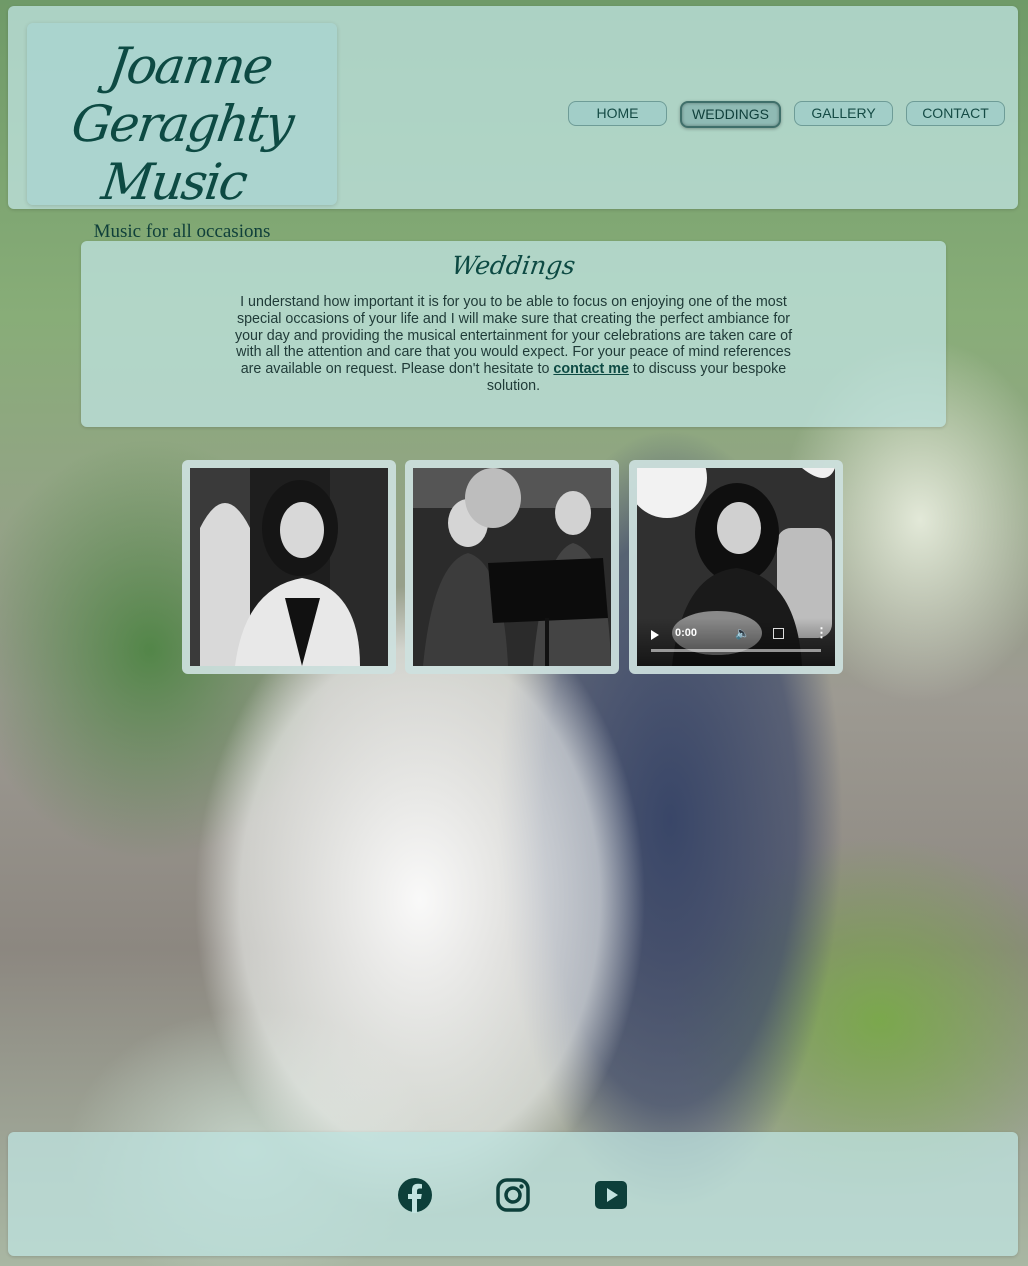 This screenshot has width=1028, height=1266. I want to click on video-time: 0:00, so click(686, 633).